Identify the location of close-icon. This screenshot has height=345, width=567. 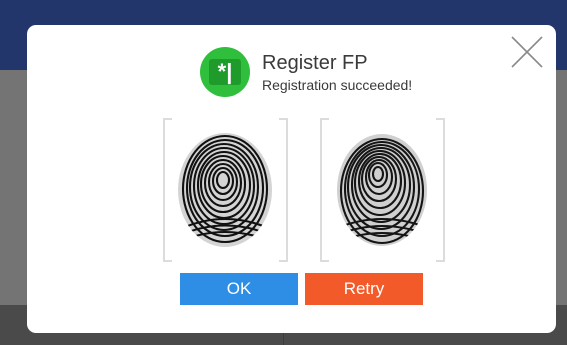
(527, 52).